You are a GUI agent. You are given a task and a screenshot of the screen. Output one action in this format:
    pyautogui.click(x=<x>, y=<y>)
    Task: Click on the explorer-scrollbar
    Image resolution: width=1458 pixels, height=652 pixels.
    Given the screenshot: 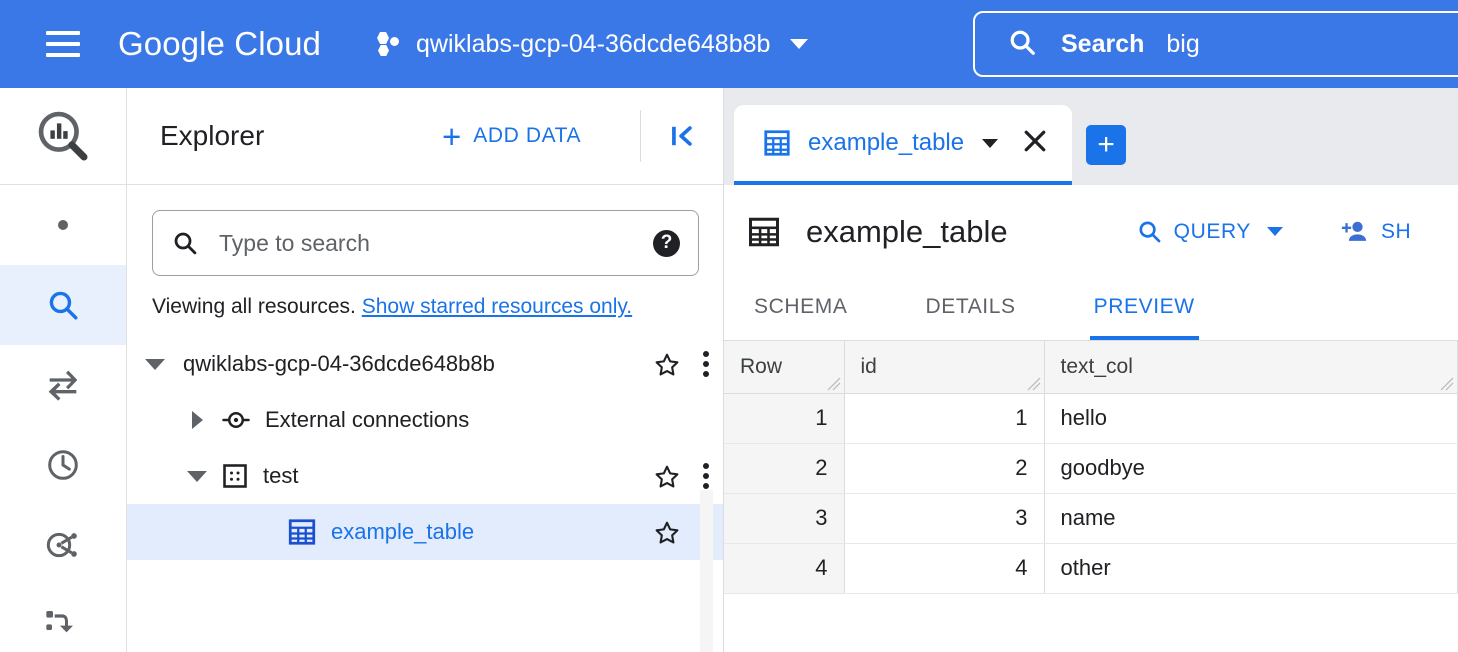 What is the action you would take?
    pyautogui.click(x=706, y=571)
    